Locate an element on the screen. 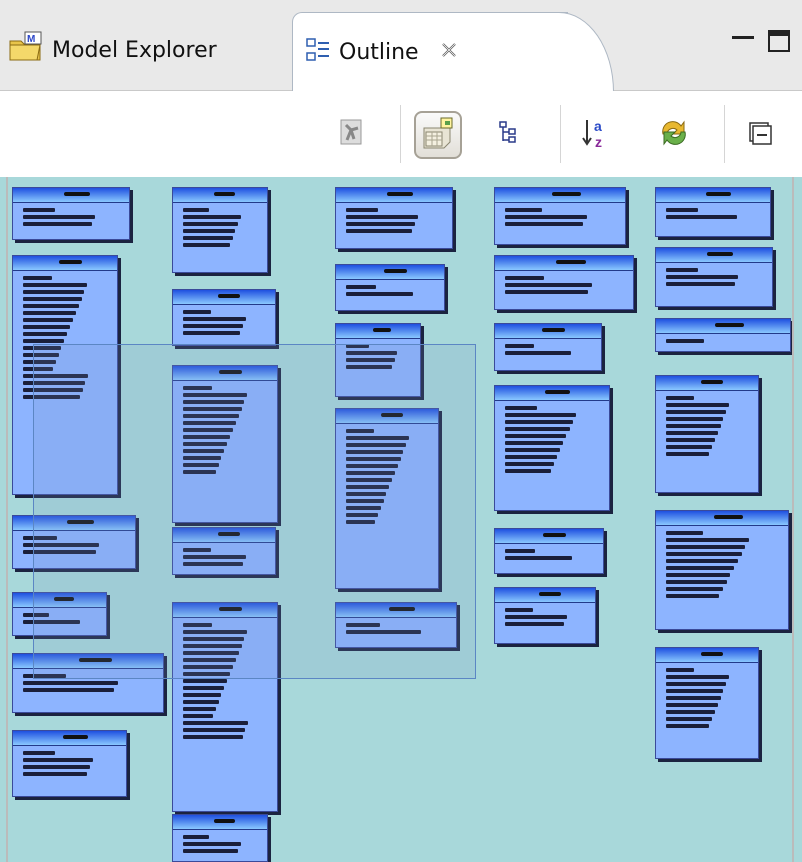  tree-button is located at coordinates (510, 135).